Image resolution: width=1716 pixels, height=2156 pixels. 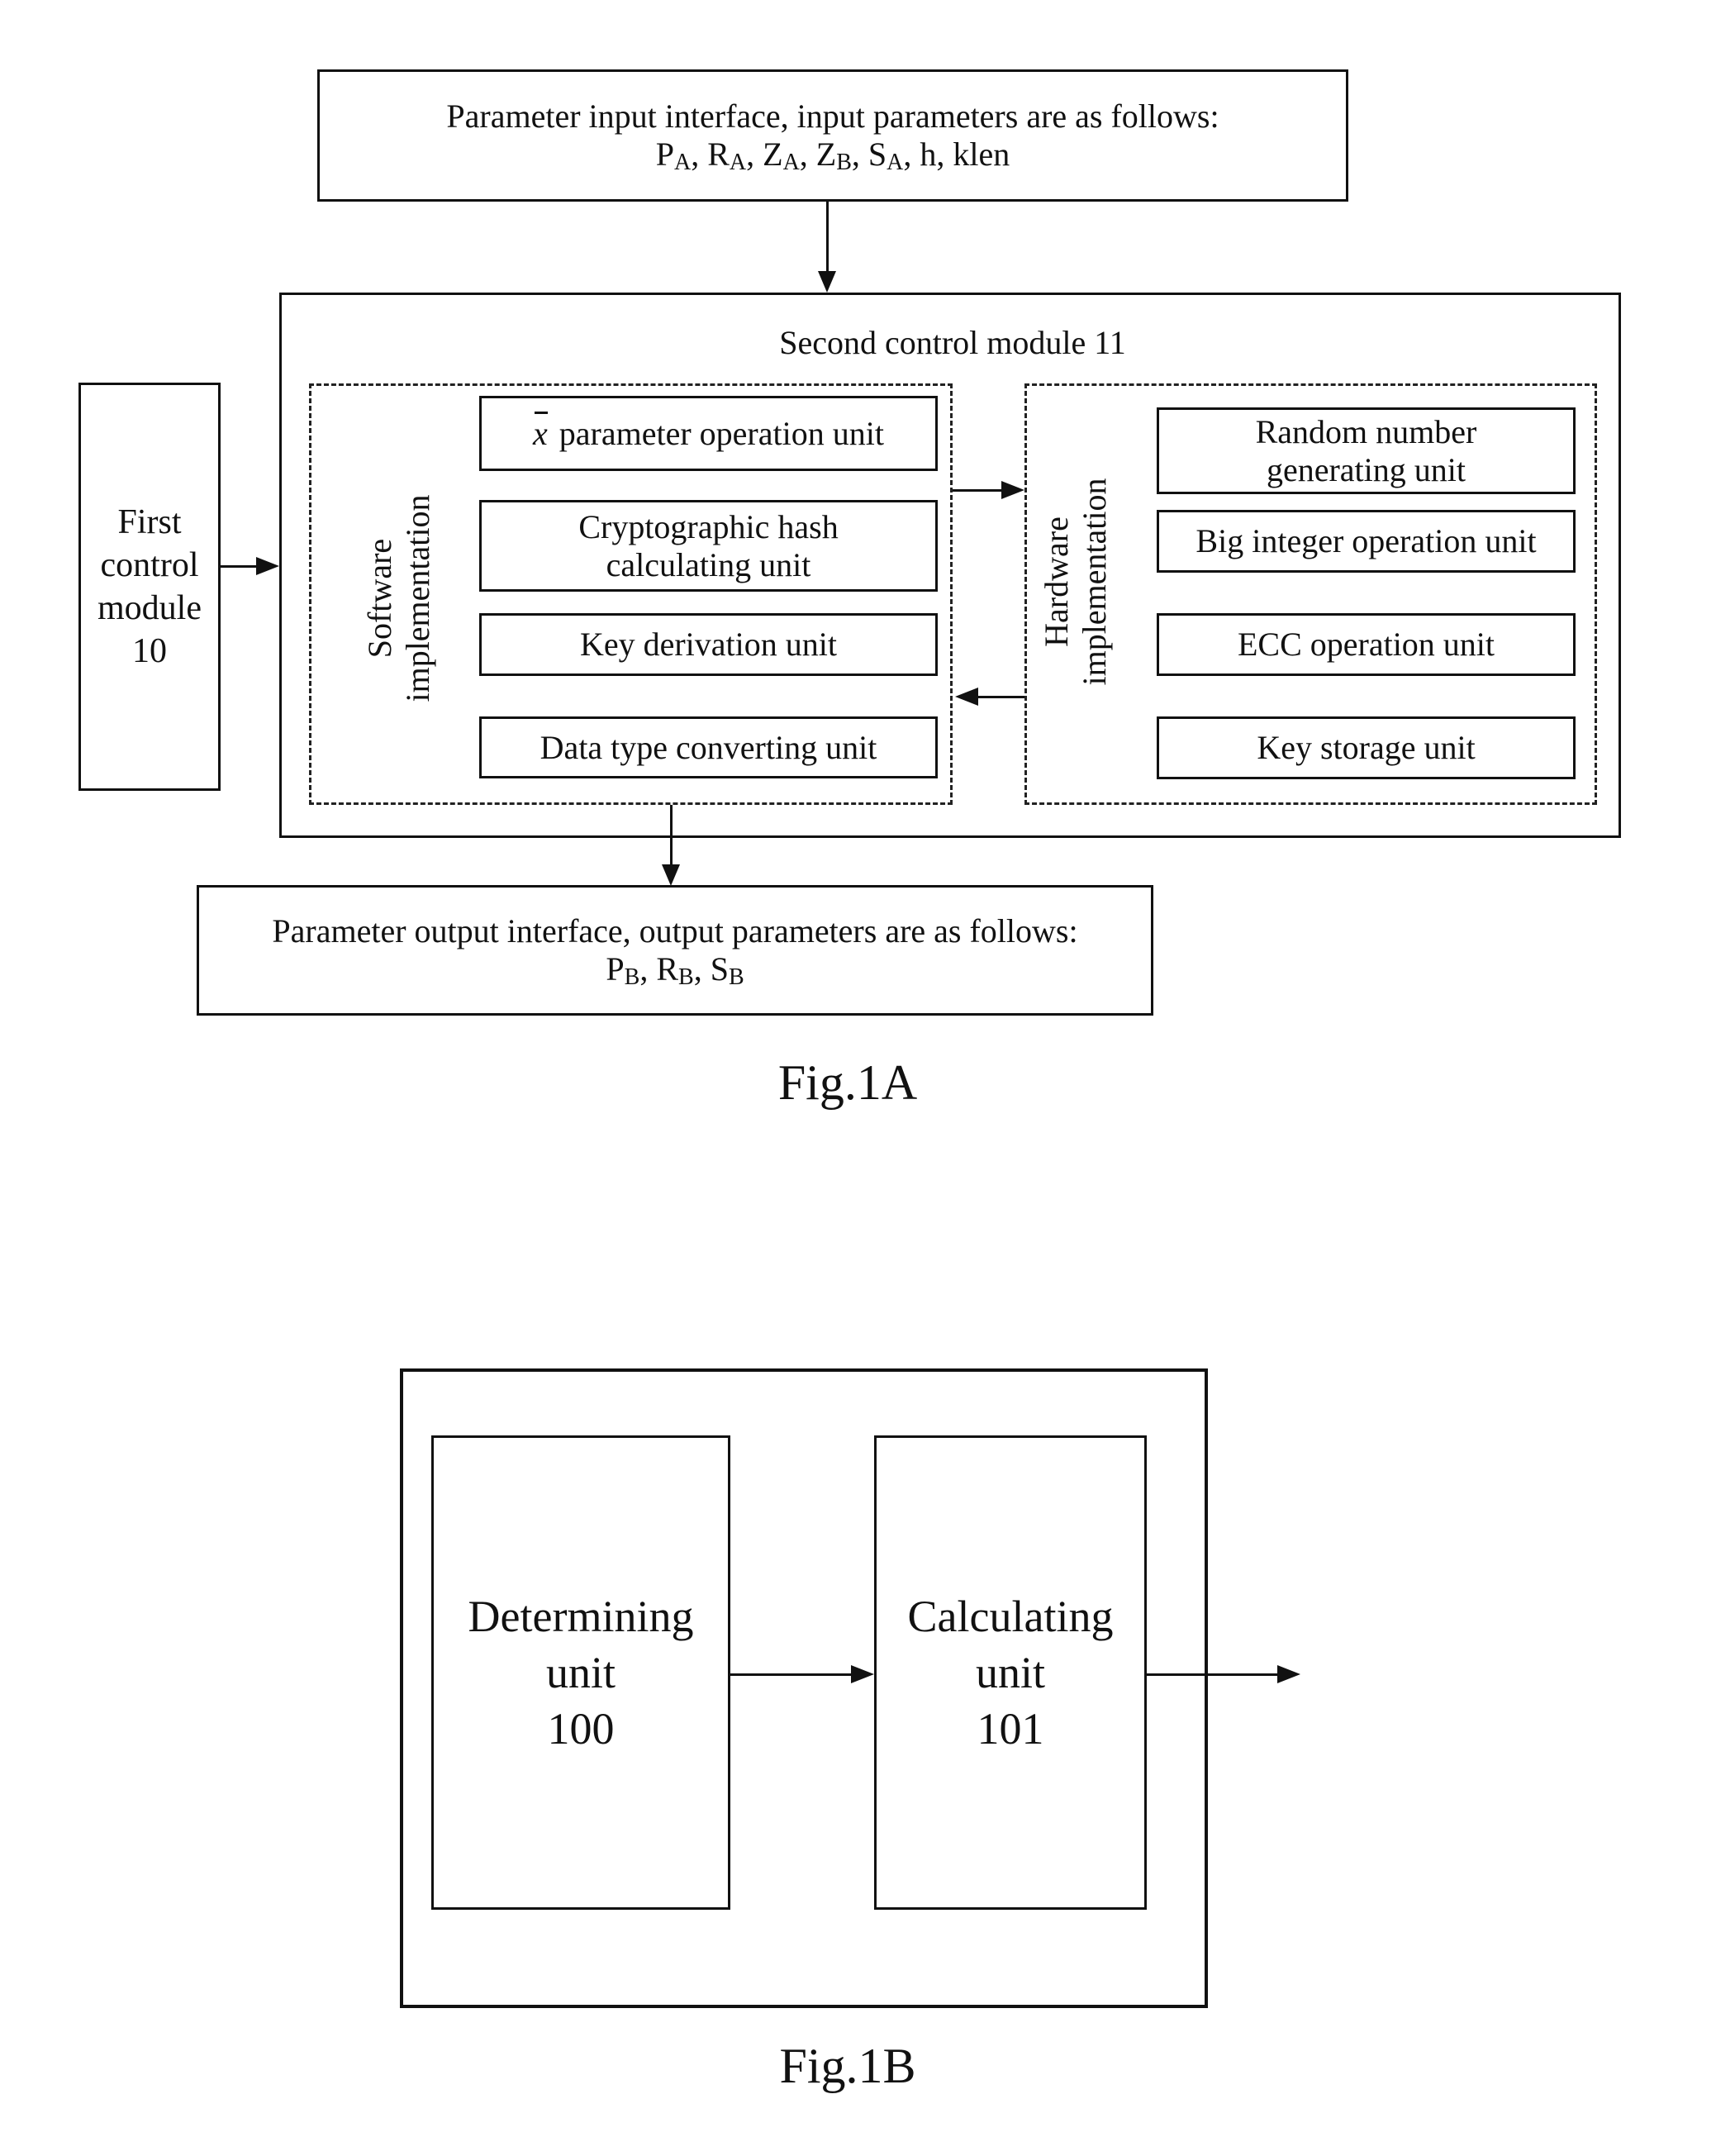 I want to click on software-label-line1: Software, so click(x=379, y=598).